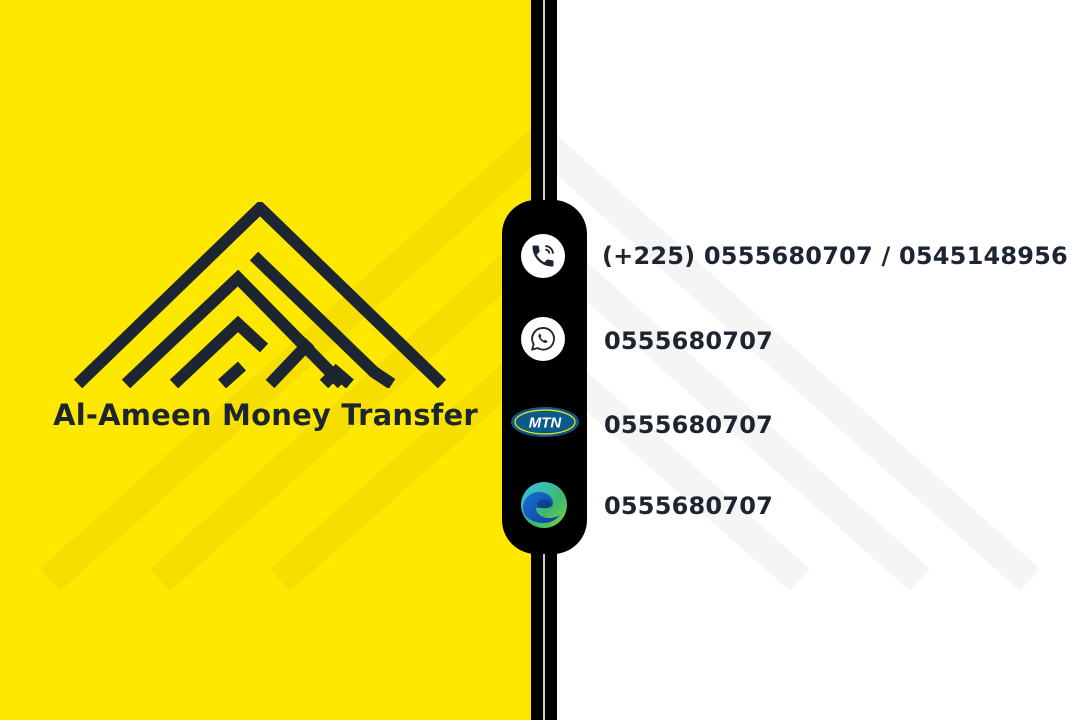 The image size is (1080, 720). Describe the element at coordinates (544, 505) in the screenshot. I see `edge-browser-icon` at that location.